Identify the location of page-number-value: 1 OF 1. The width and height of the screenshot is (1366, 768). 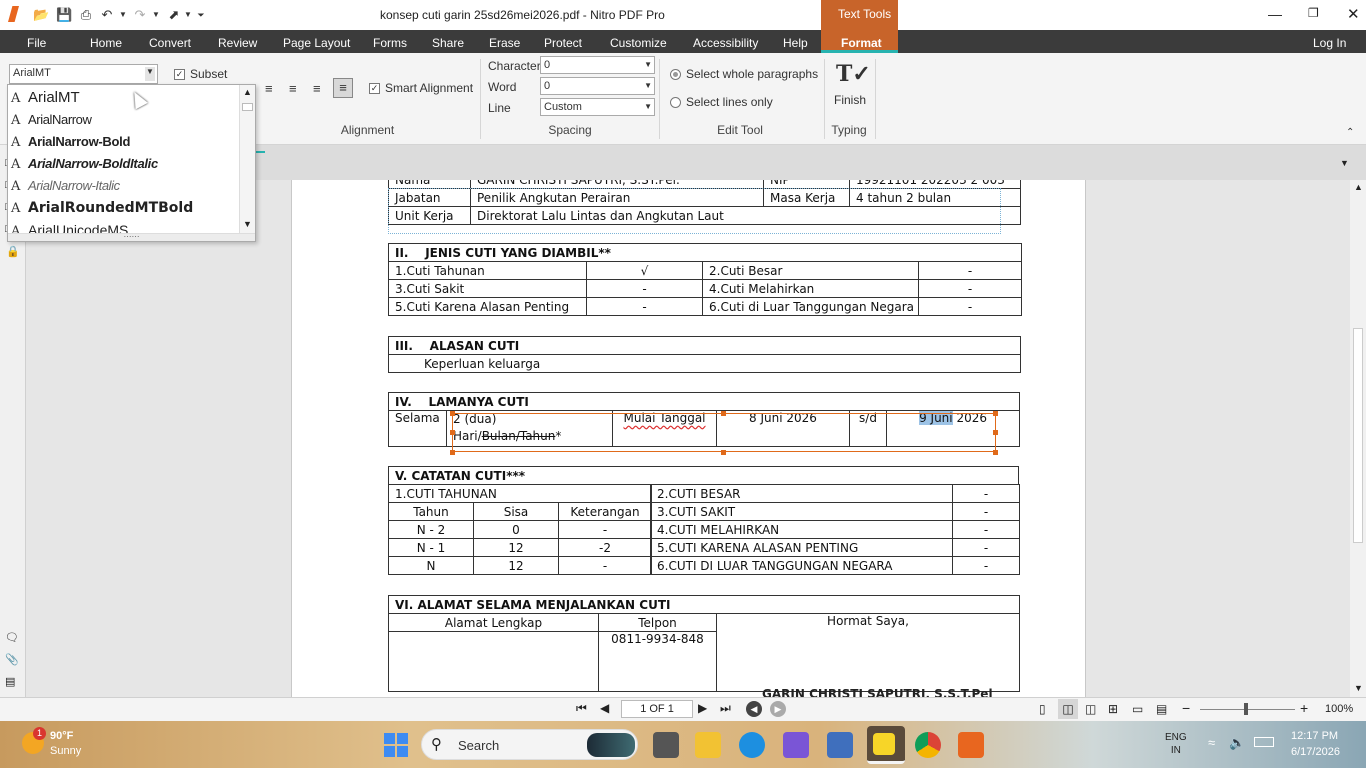
(657, 709).